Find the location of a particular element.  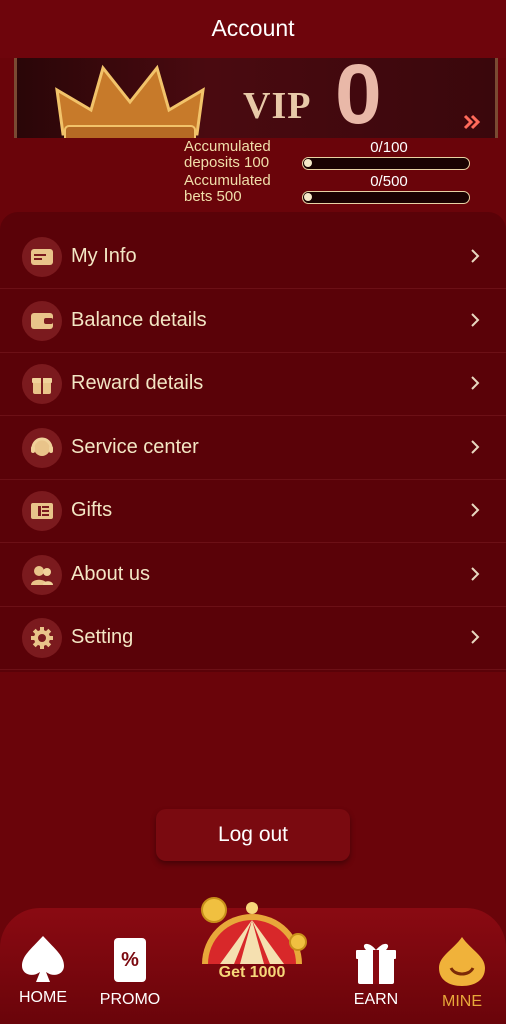

tab-home-label: HOME is located at coordinates (43, 997).